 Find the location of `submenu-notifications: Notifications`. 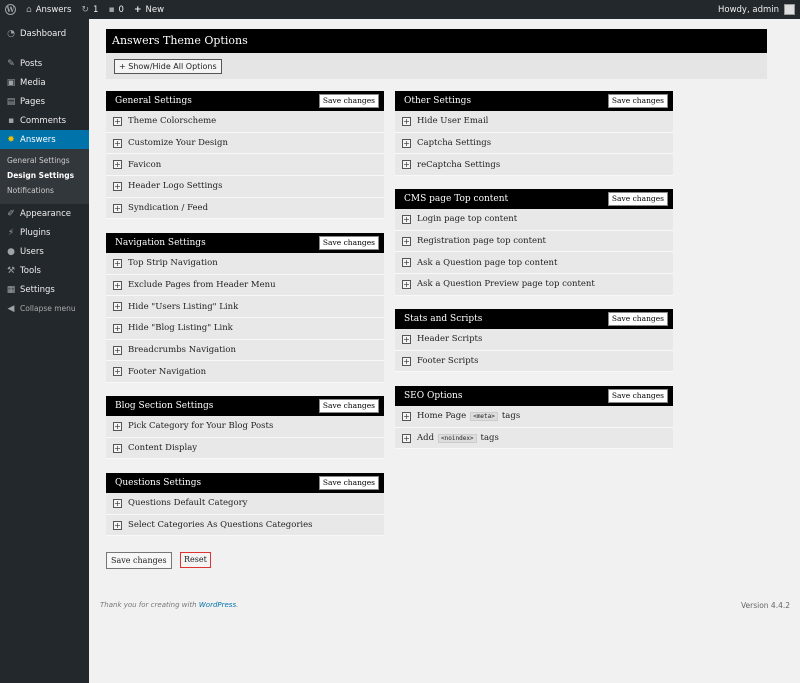

submenu-notifications: Notifications is located at coordinates (44, 190).